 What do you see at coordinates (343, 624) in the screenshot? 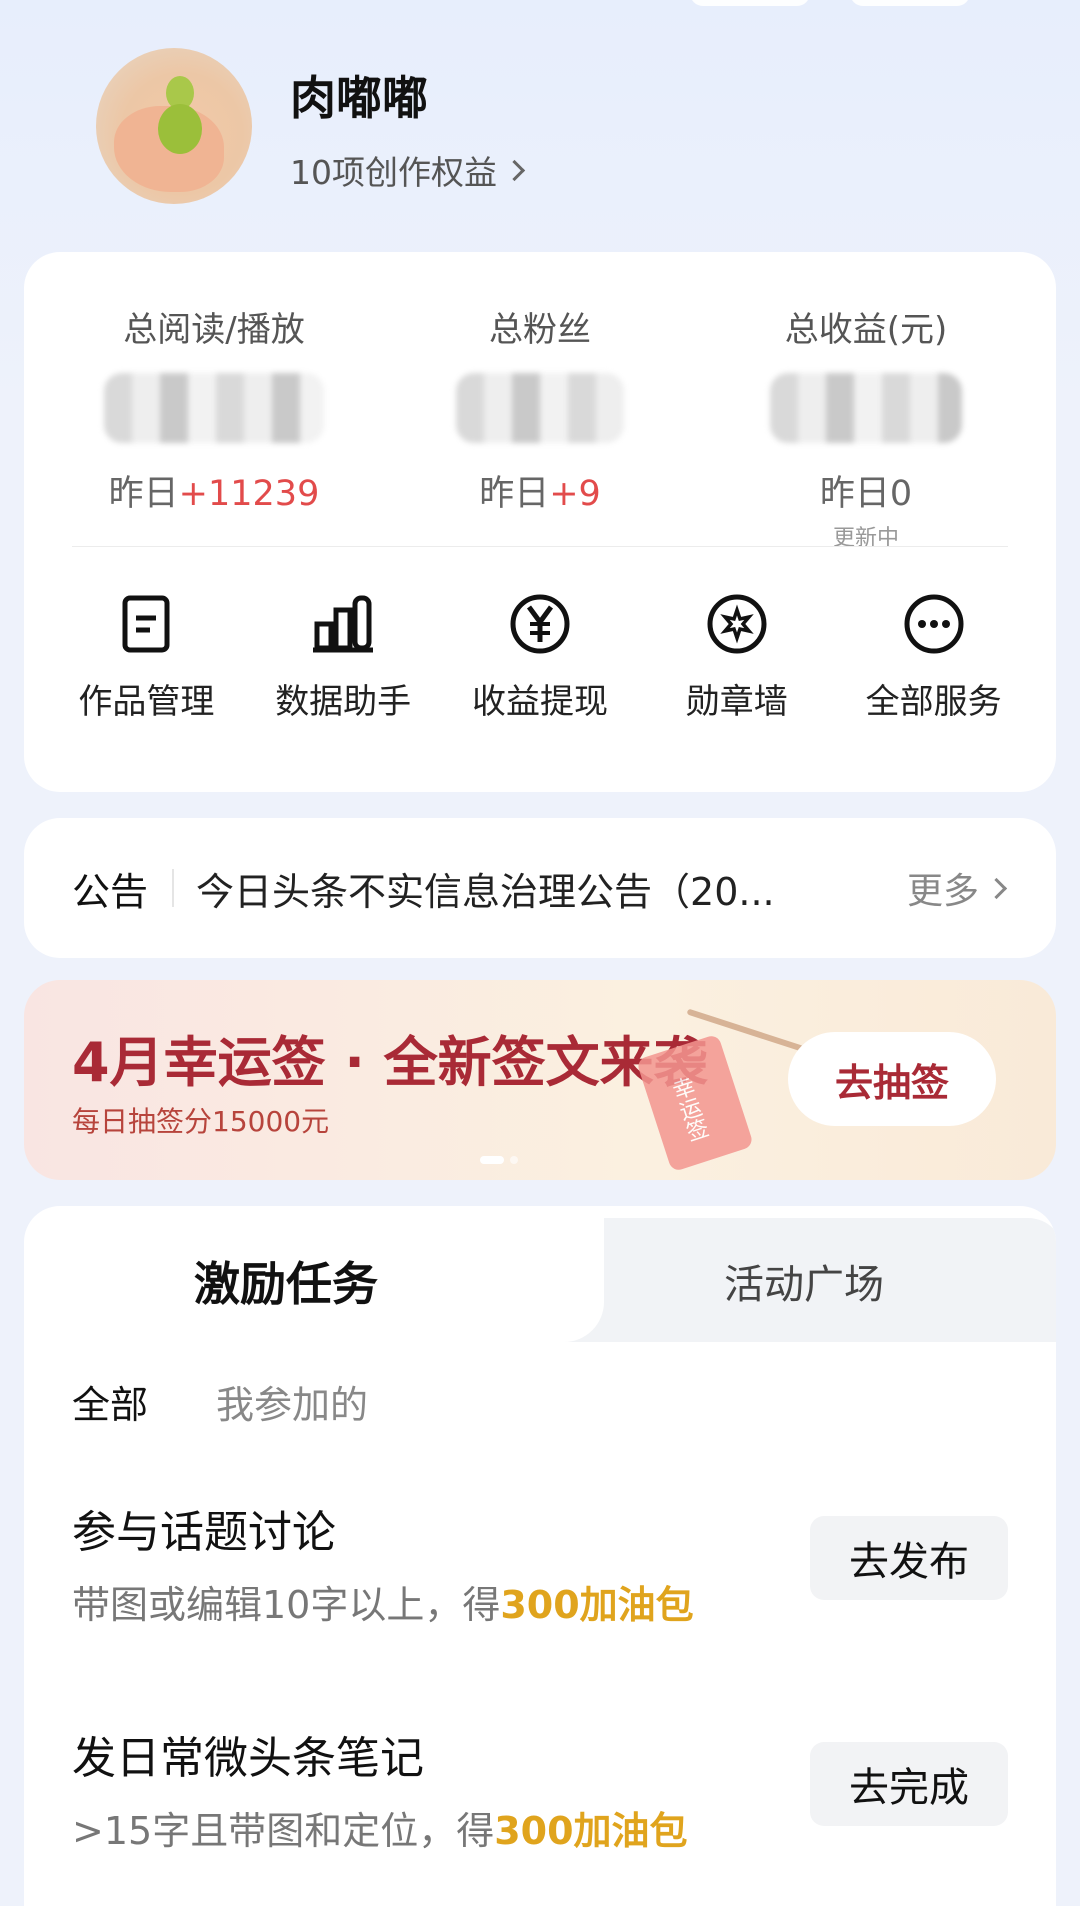
I see `bar-chart-icon` at bounding box center [343, 624].